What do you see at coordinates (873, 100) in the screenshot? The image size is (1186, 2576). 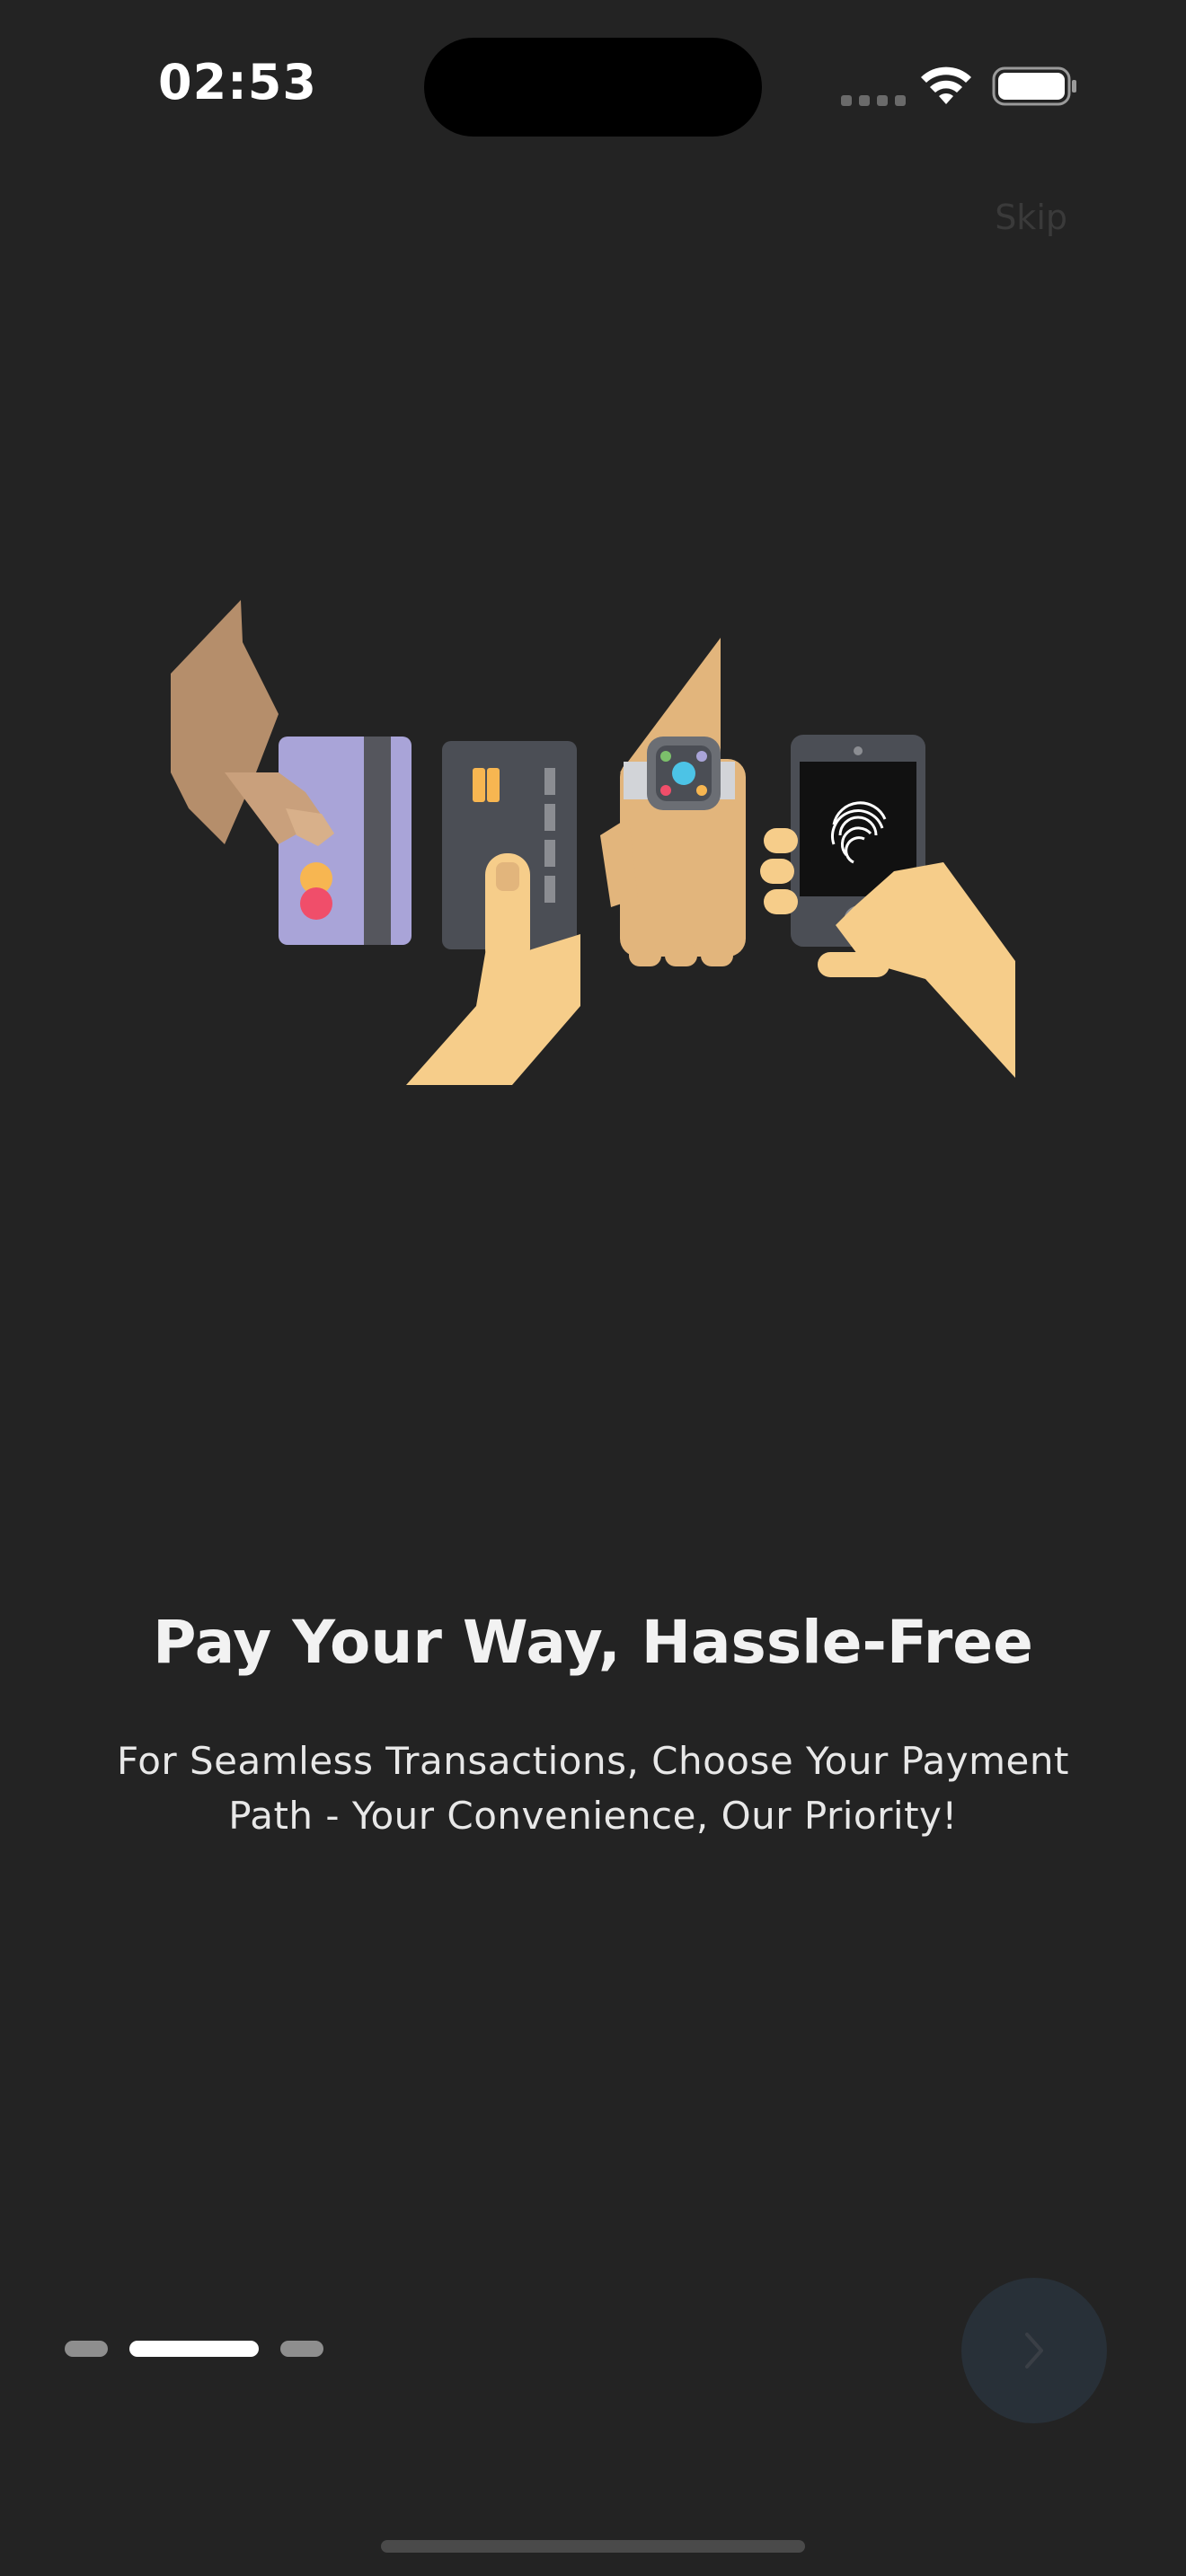 I see `cellular-signal-icon` at bounding box center [873, 100].